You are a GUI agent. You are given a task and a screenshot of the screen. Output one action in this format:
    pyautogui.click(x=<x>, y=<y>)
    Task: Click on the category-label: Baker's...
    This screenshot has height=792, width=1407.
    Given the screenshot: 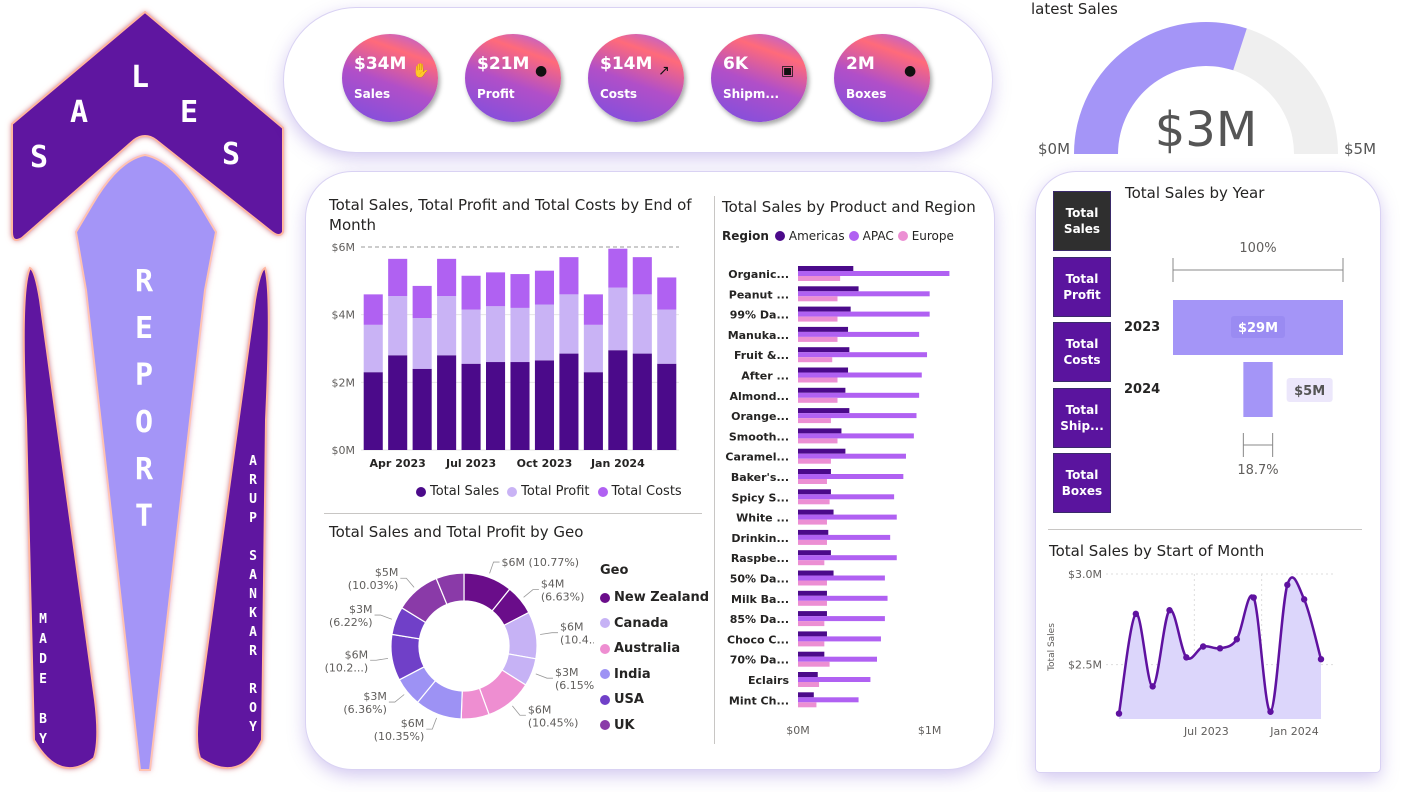 What is the action you would take?
    pyautogui.click(x=760, y=477)
    